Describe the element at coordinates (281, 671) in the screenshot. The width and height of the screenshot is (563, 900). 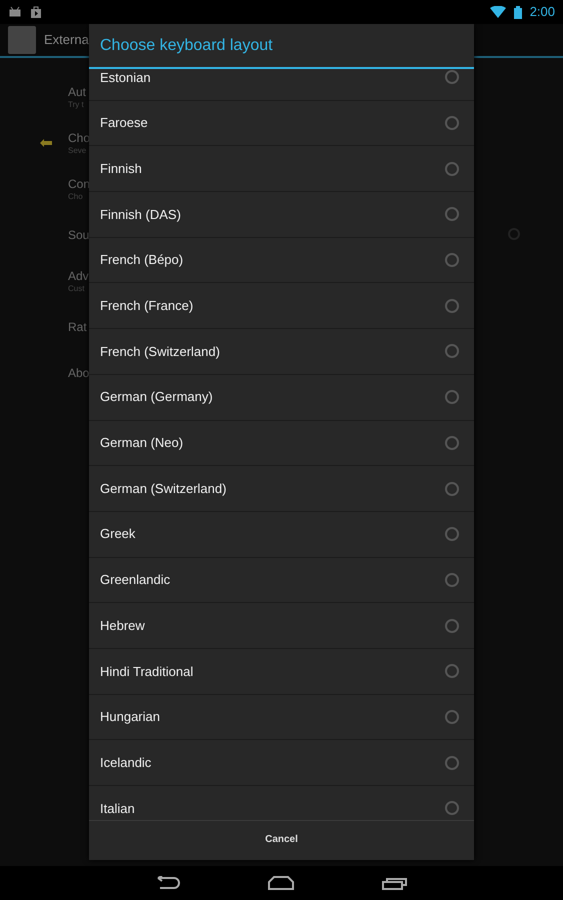
I see `layout-option: Hindi Traditional` at that location.